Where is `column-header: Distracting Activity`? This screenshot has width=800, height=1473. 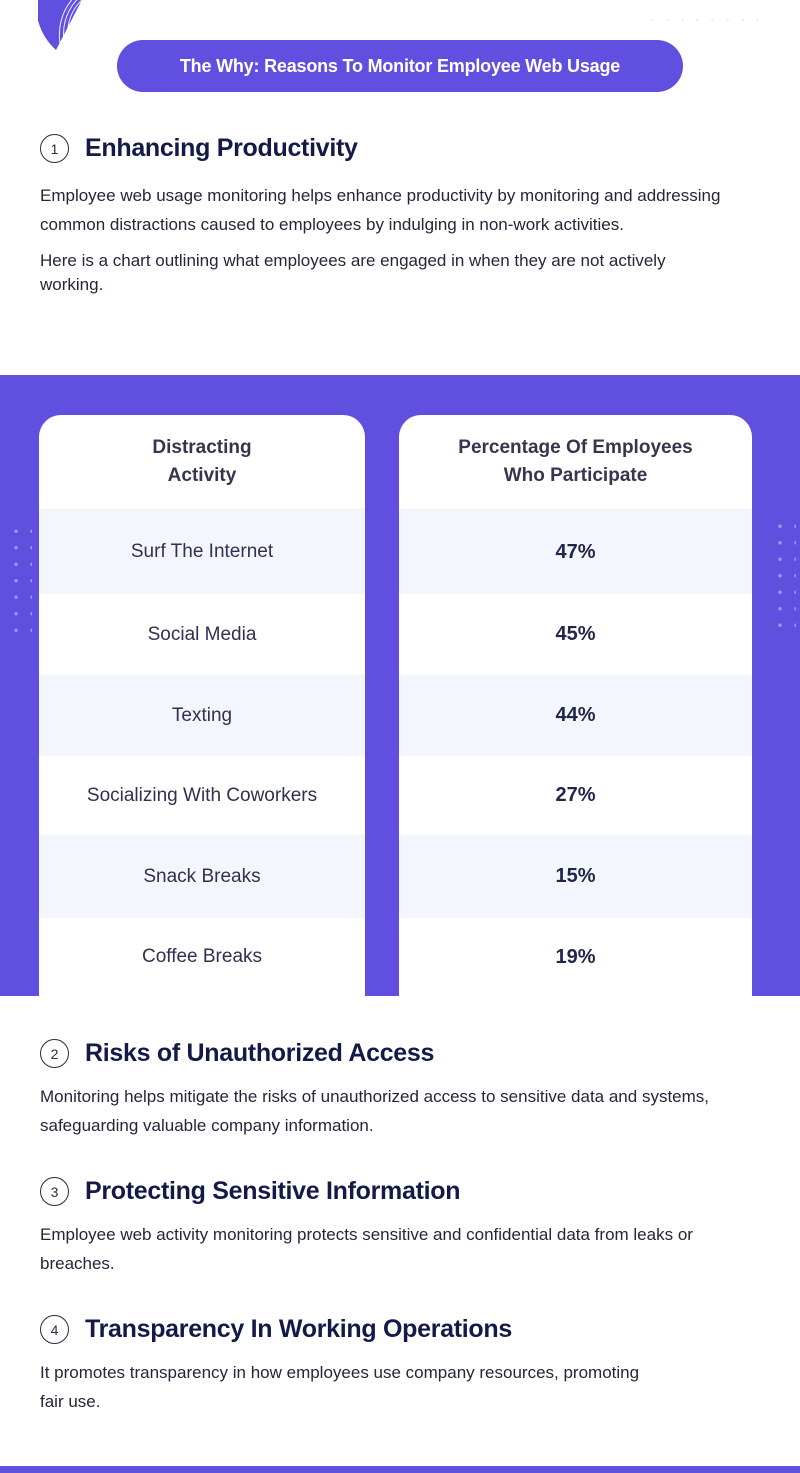 column-header: Distracting Activity is located at coordinates (202, 462).